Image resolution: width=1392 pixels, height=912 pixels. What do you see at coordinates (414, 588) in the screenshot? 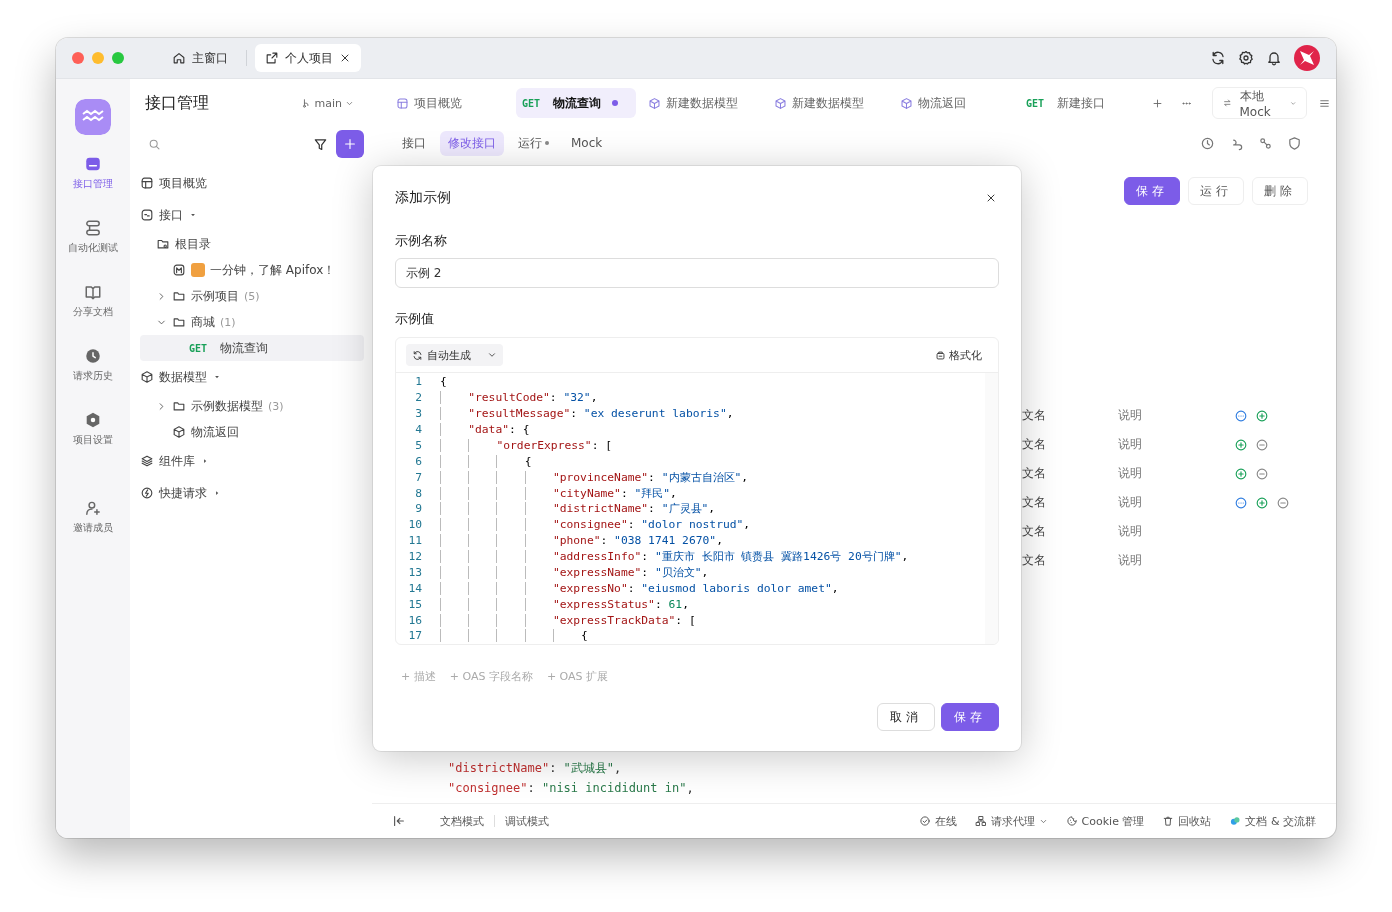
I see `line-number: 14` at bounding box center [414, 588].